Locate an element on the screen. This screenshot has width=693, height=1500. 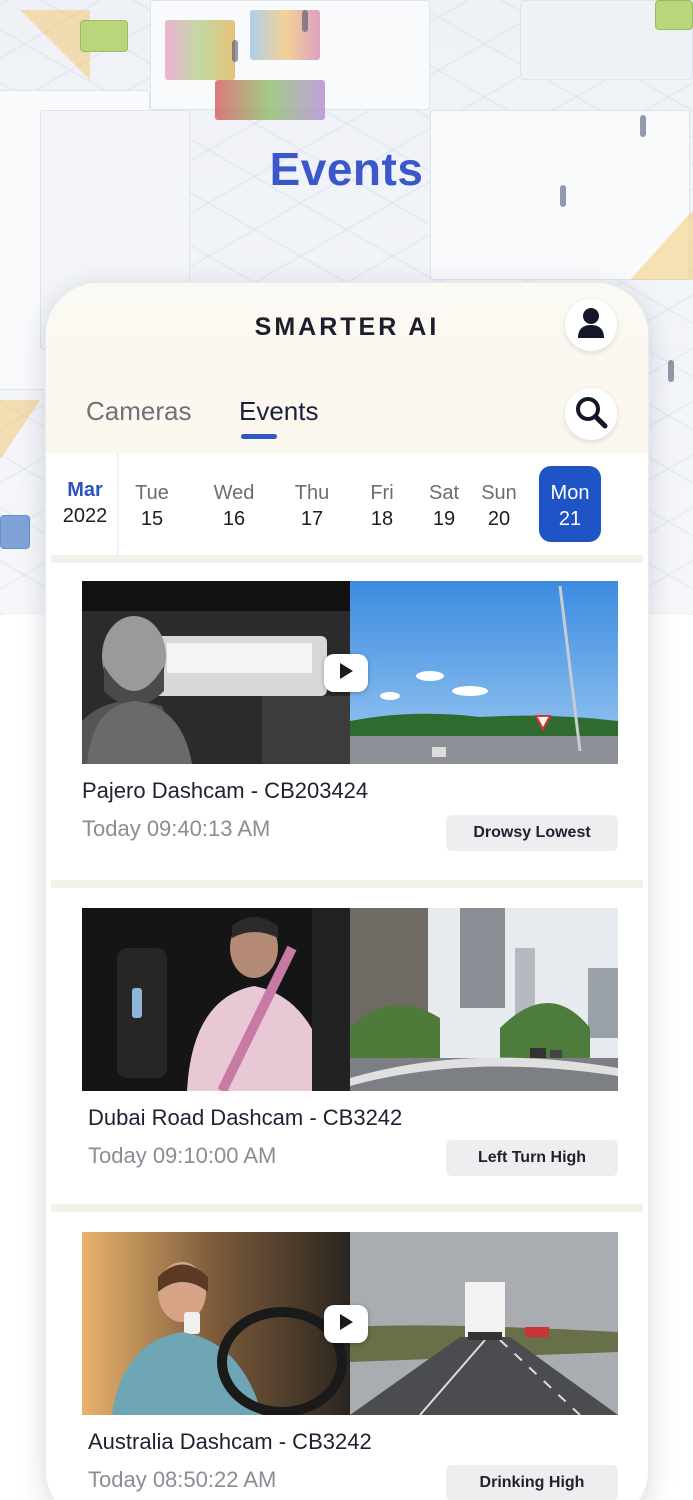
day-name: Mon is located at coordinates (570, 493).